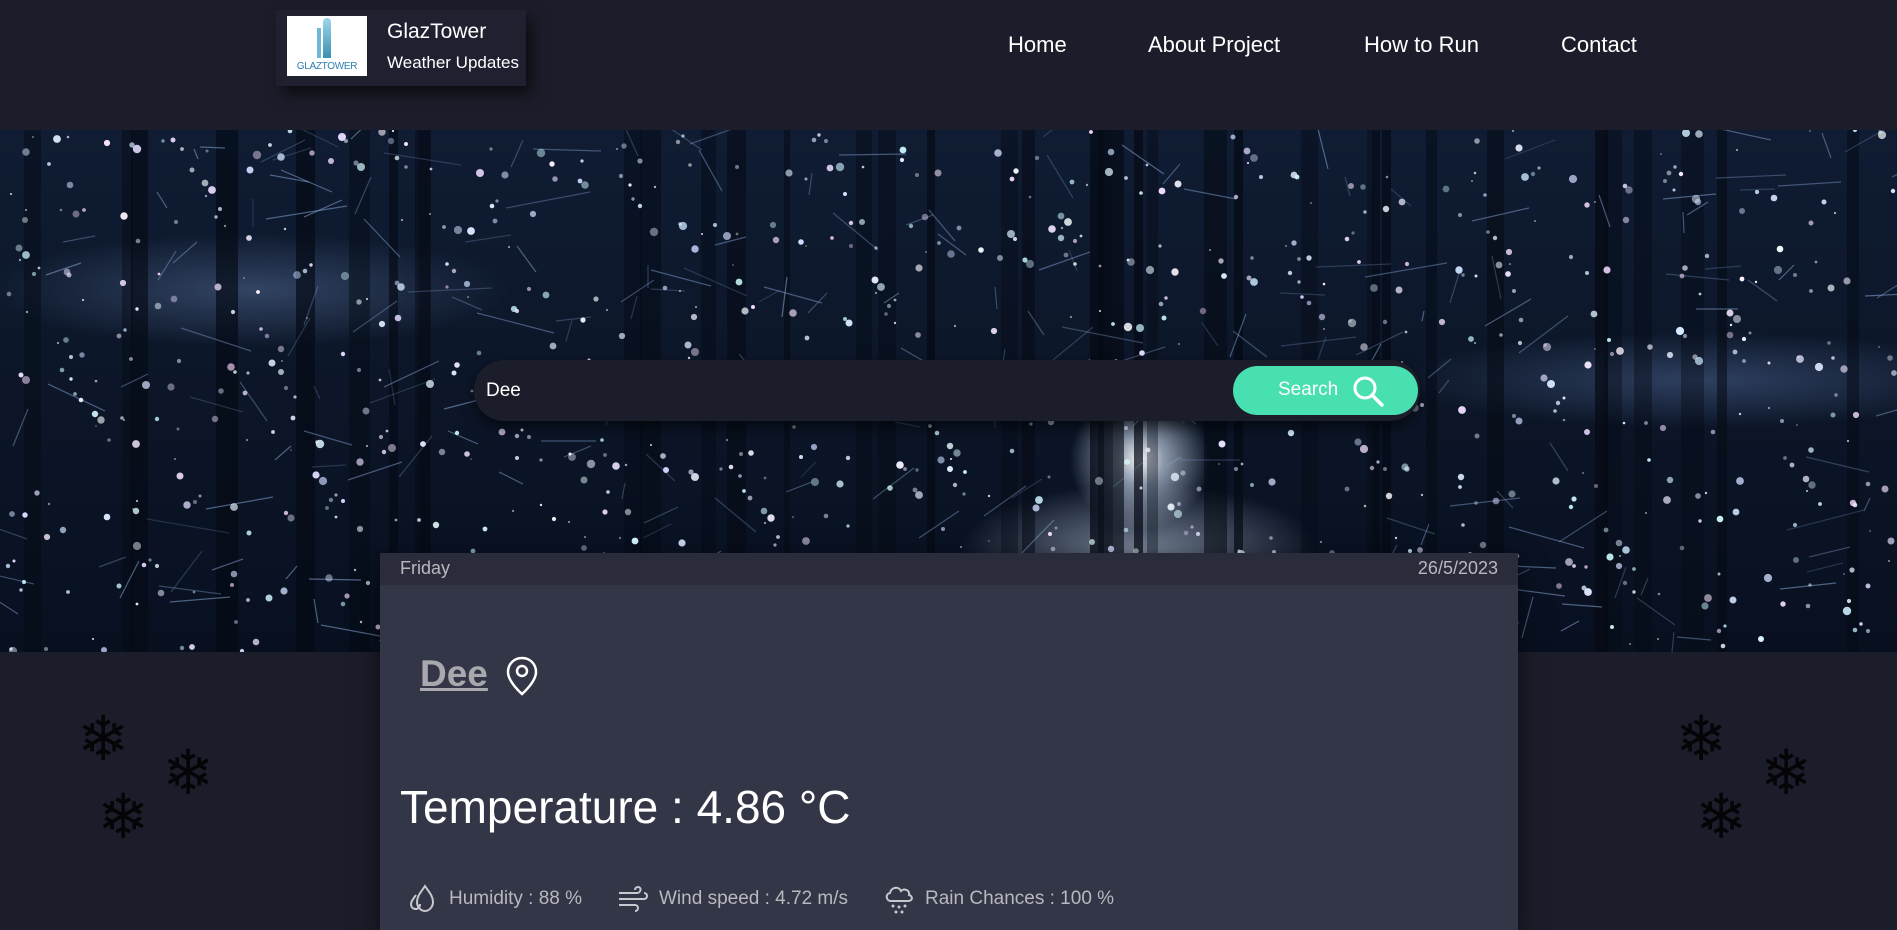 The image size is (1897, 930). Describe the element at coordinates (123, 816) in the screenshot. I see `snowflake-icon: ❄` at that location.